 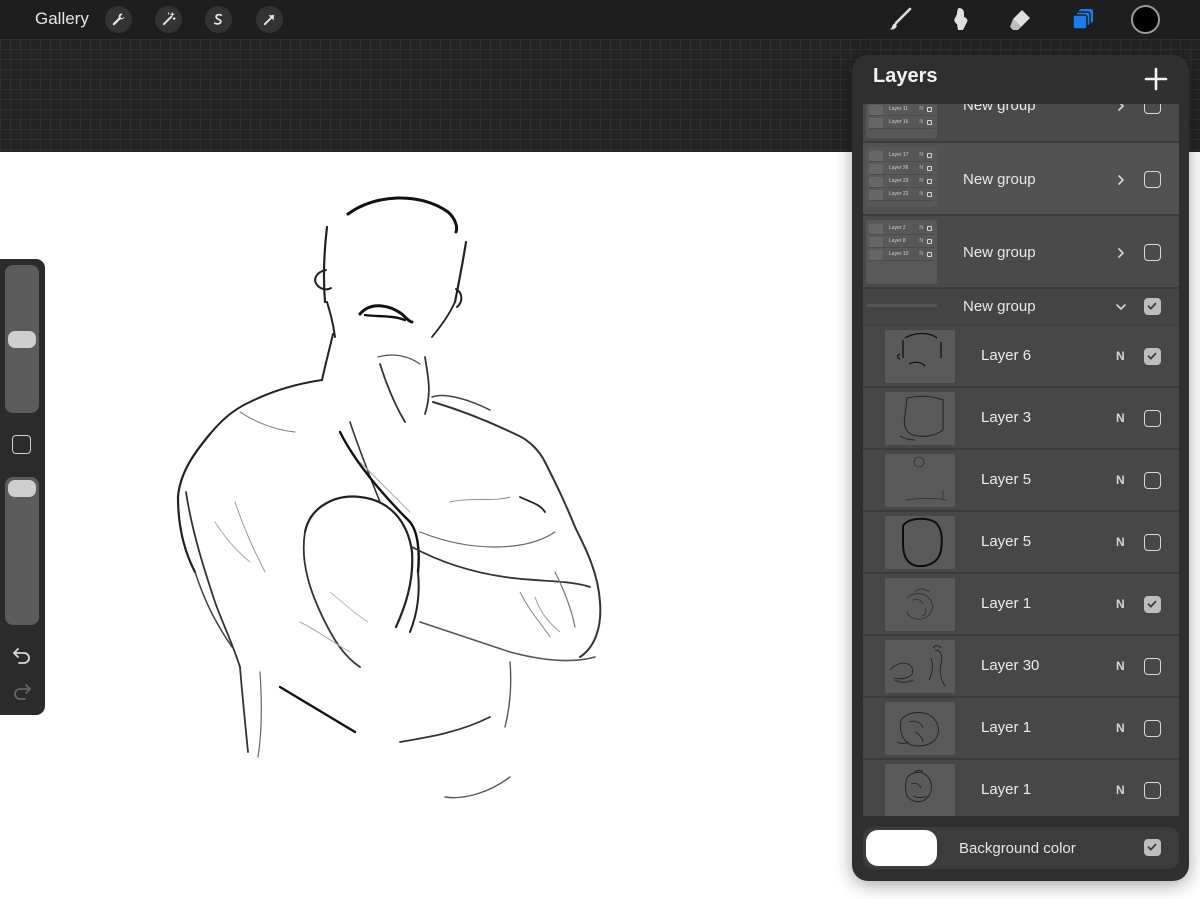 I want to click on transform-arrow-icon, so click(x=269, y=19).